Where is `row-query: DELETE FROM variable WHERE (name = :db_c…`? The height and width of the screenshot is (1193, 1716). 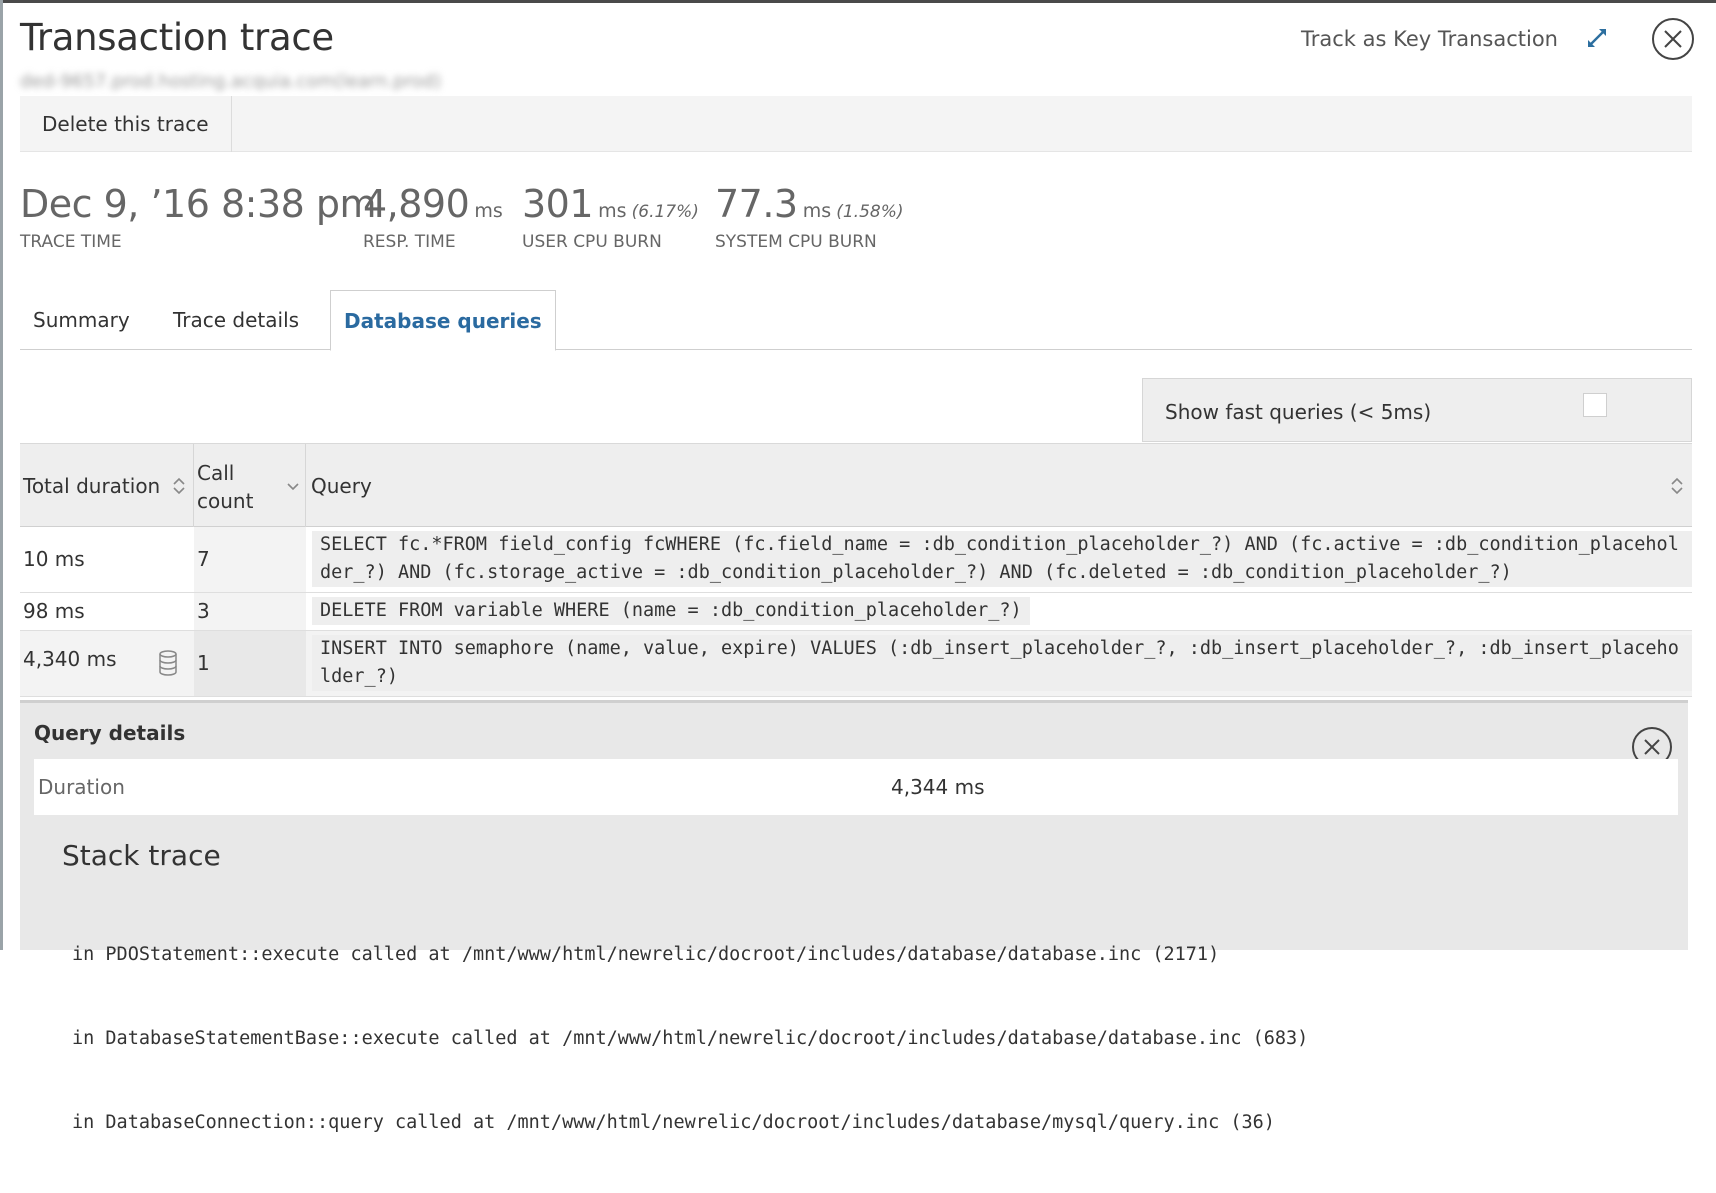
row-query: DELETE FROM variable WHERE (name = :db_c… is located at coordinates (671, 611).